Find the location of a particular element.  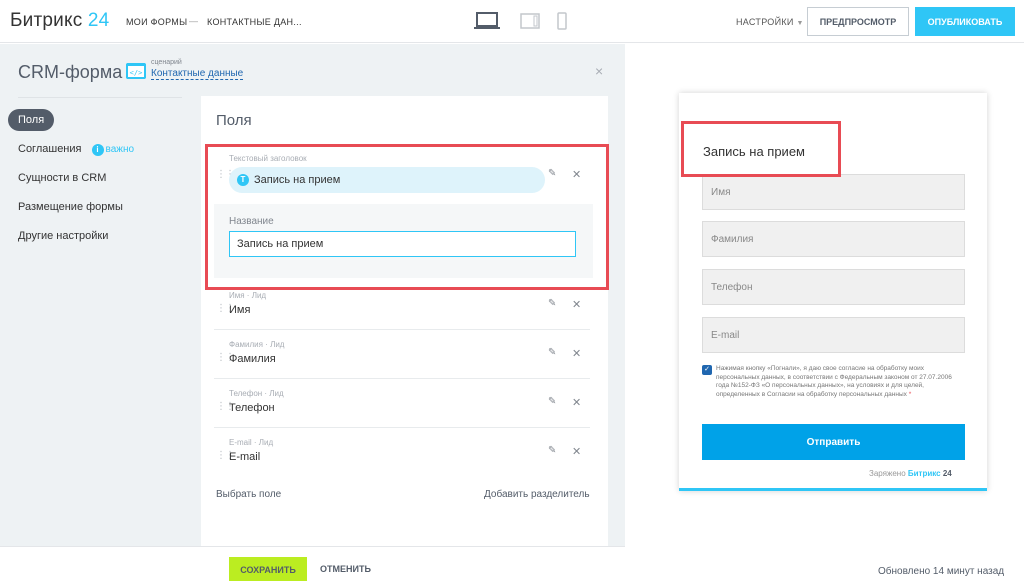

preview-title: Запись на прием is located at coordinates (754, 151).